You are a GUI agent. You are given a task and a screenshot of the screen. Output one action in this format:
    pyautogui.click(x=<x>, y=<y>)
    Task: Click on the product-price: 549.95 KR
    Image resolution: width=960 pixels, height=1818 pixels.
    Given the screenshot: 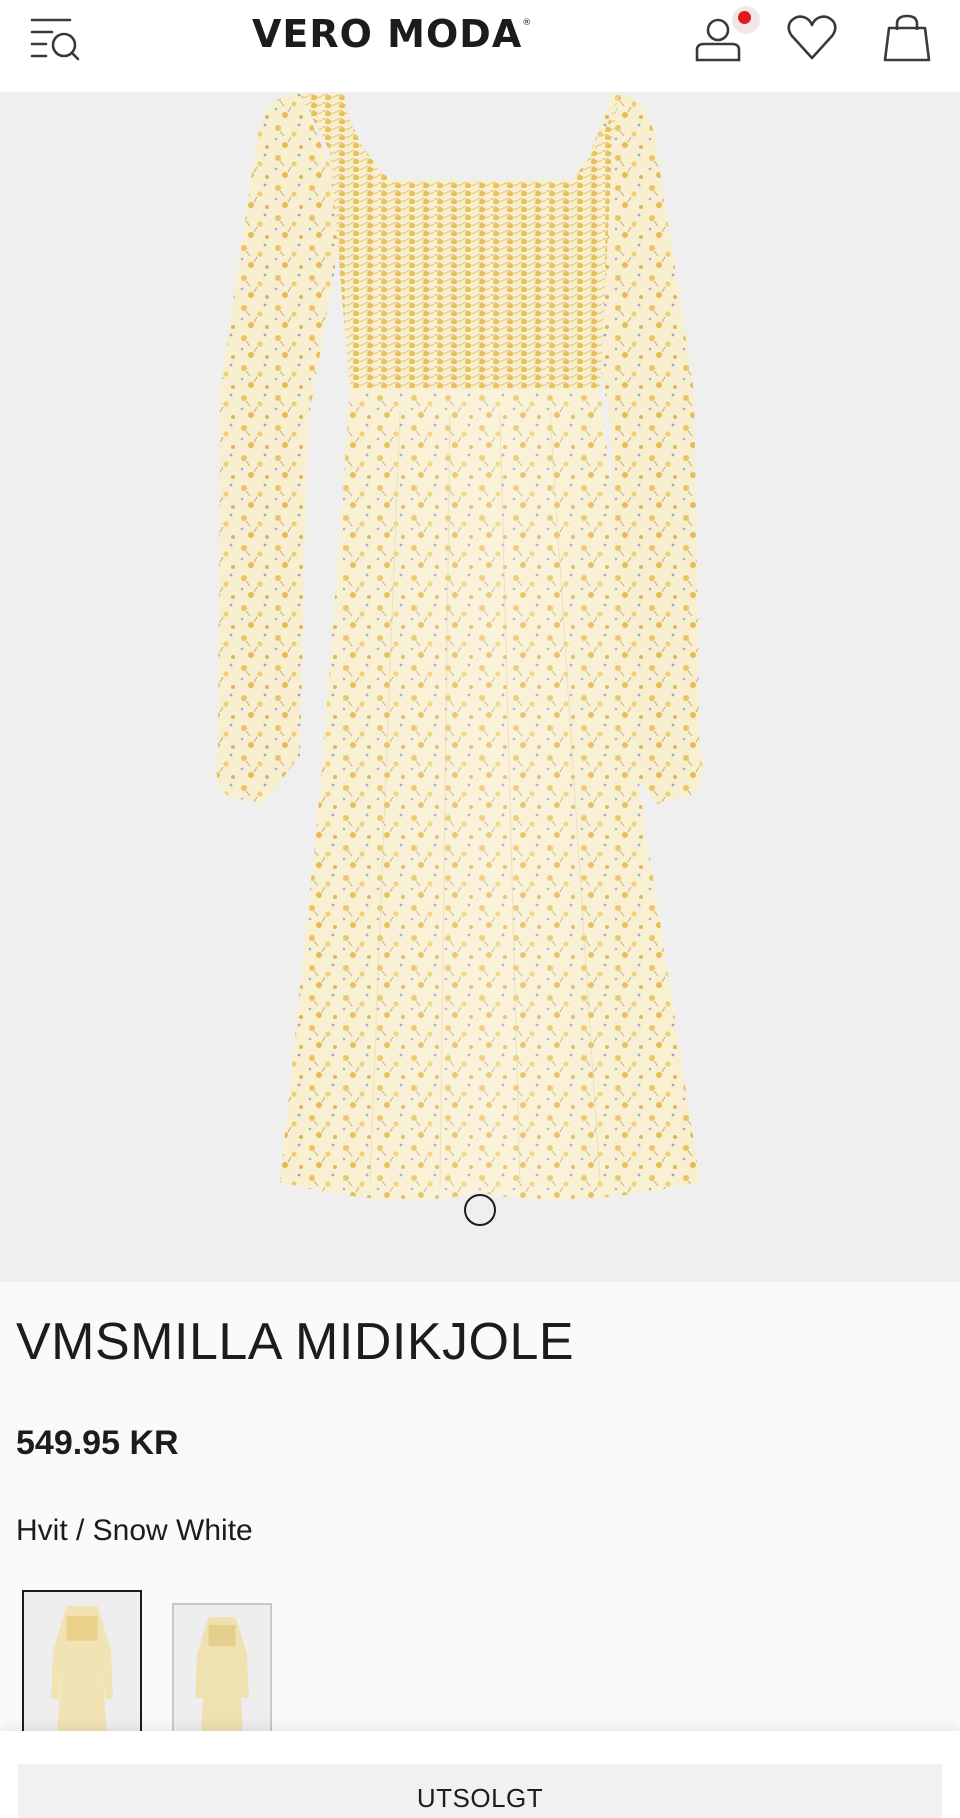 What is the action you would take?
    pyautogui.click(x=97, y=1443)
    